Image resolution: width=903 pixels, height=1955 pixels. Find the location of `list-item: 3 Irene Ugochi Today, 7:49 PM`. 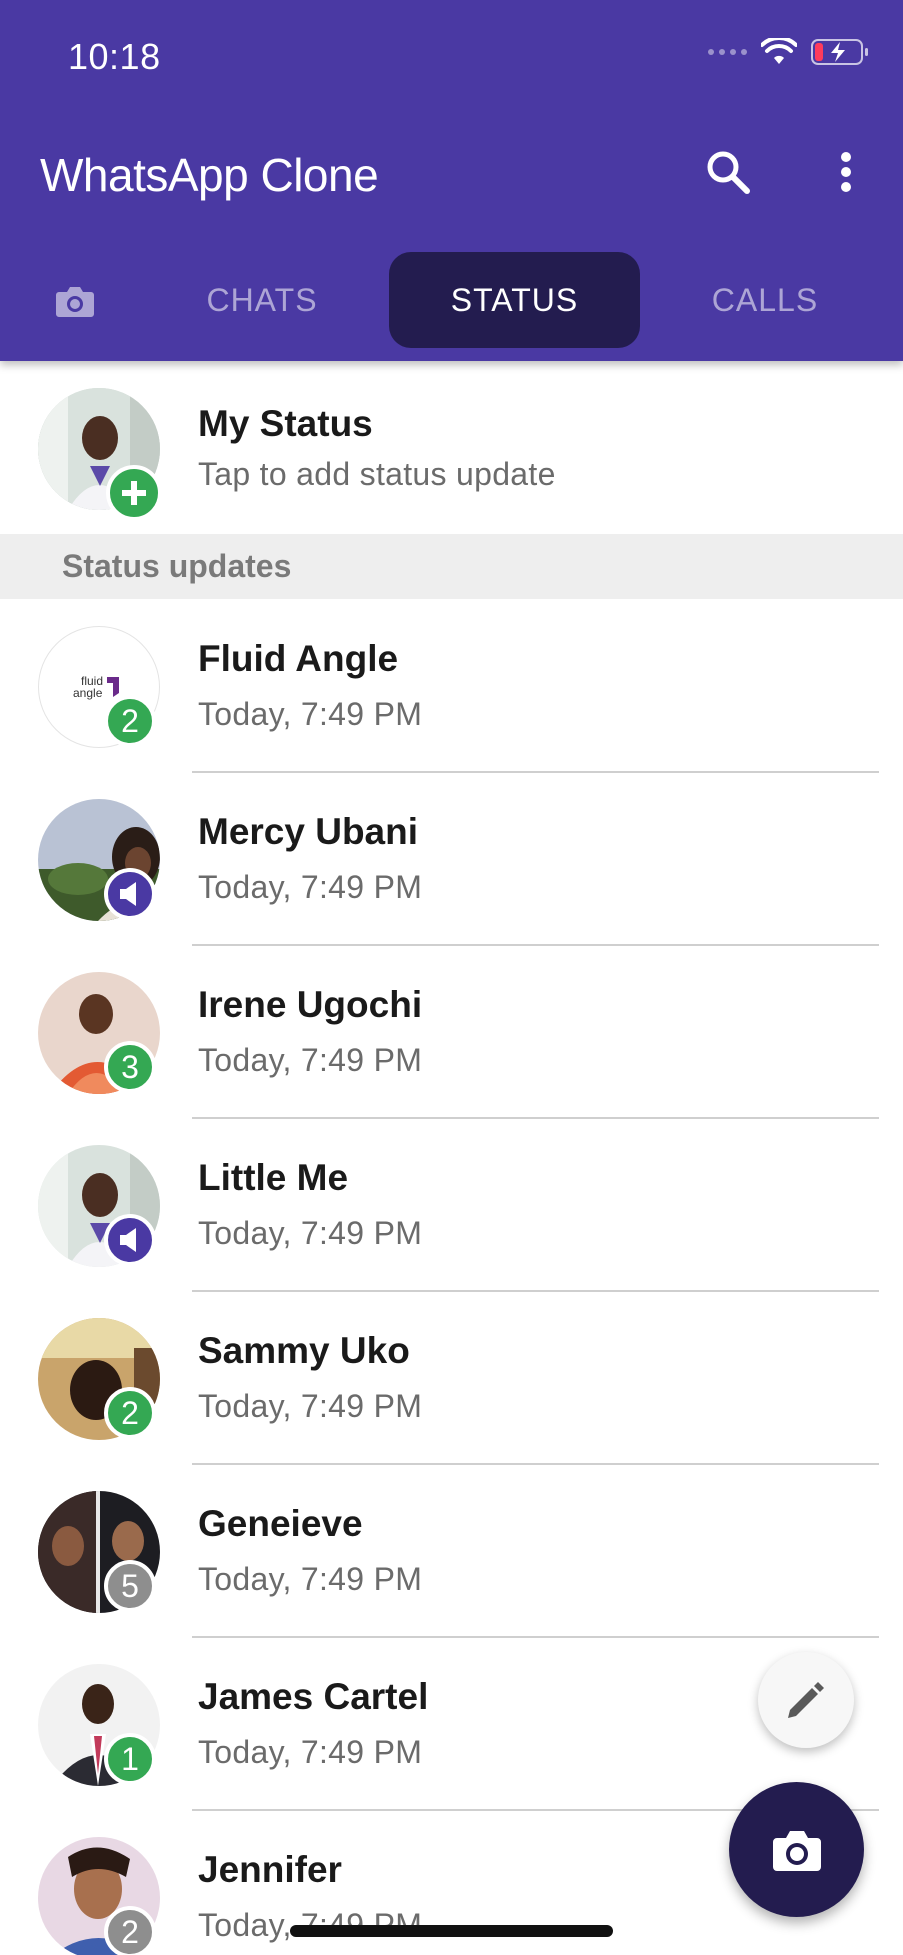

list-item: 3 Irene Ugochi Today, 7:49 PM is located at coordinates (451, 1032).